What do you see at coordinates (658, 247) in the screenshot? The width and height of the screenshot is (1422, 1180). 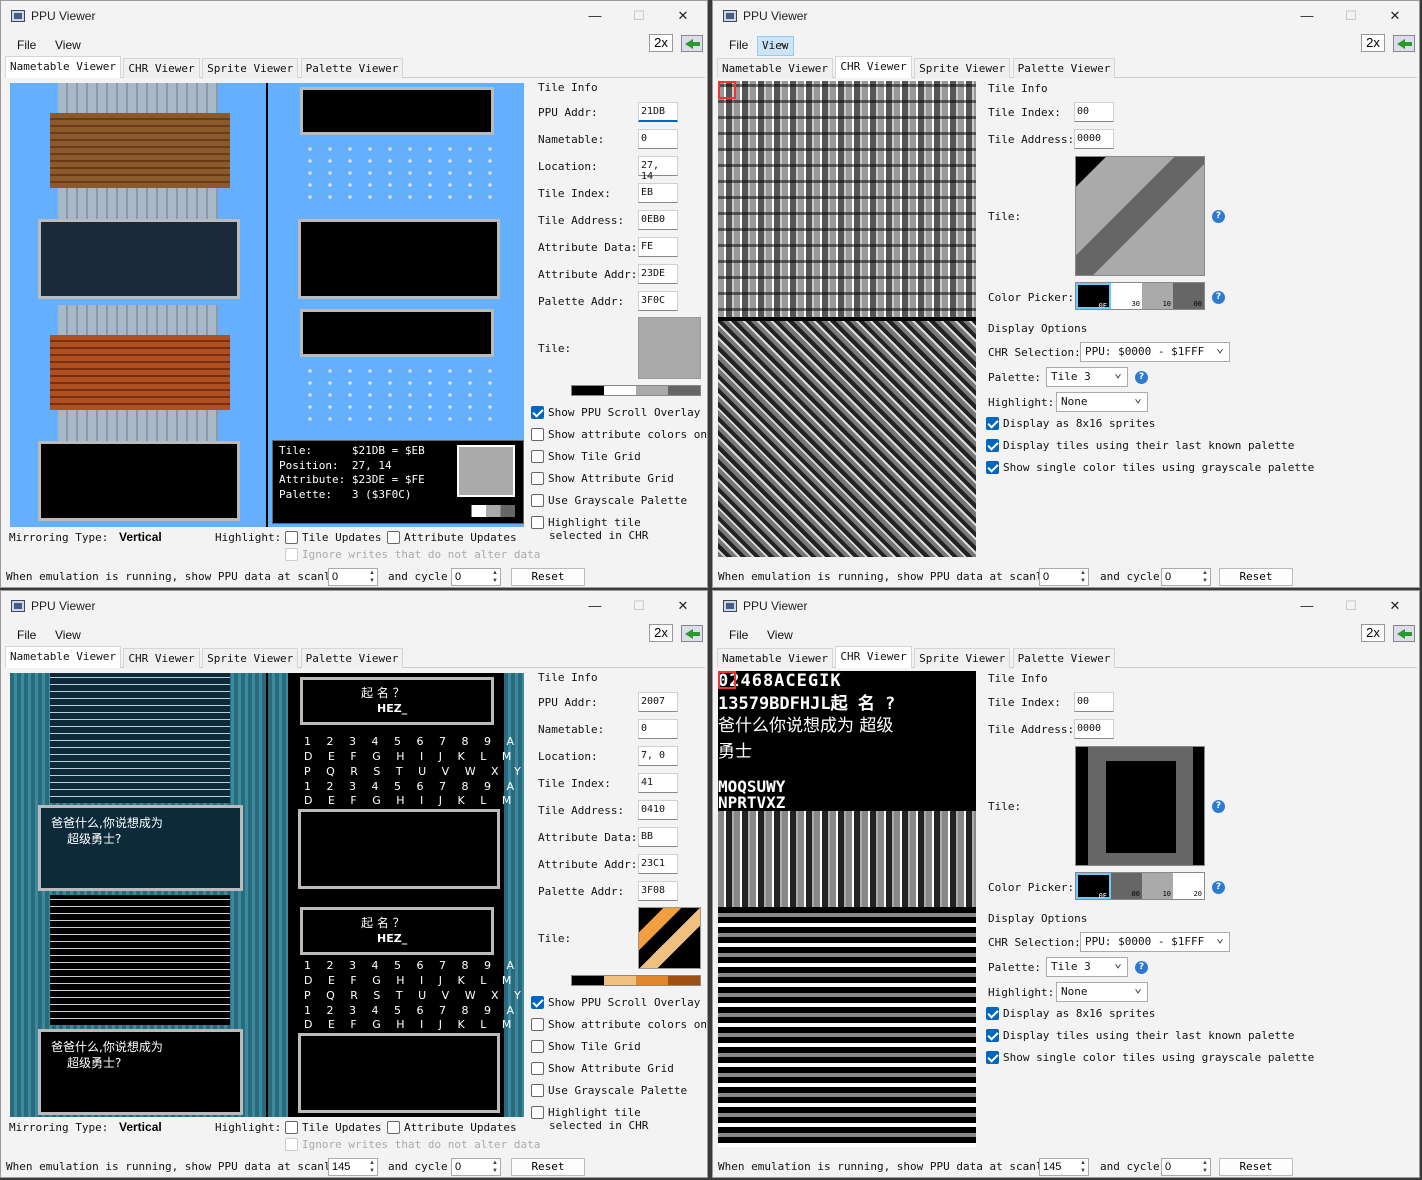 I see `attribute-data-field: FE` at bounding box center [658, 247].